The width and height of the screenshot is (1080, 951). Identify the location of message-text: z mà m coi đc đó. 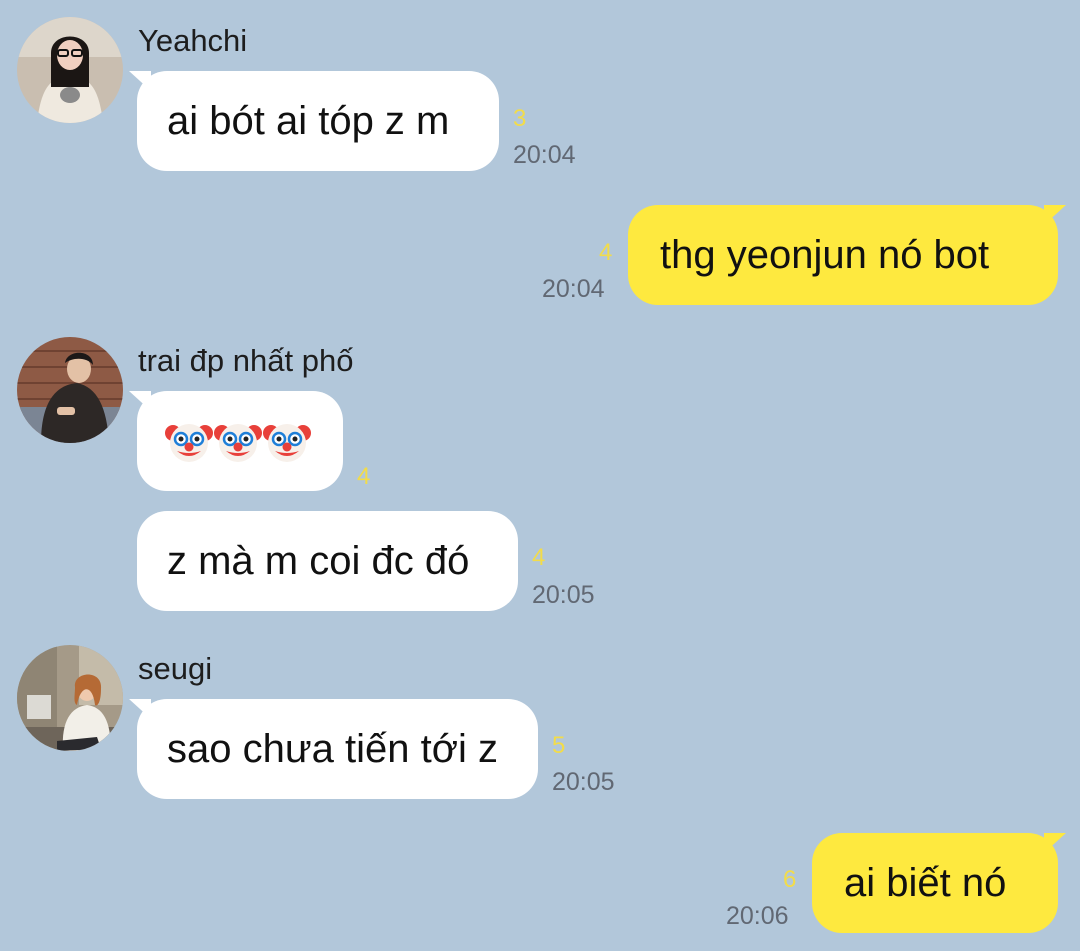
(318, 560).